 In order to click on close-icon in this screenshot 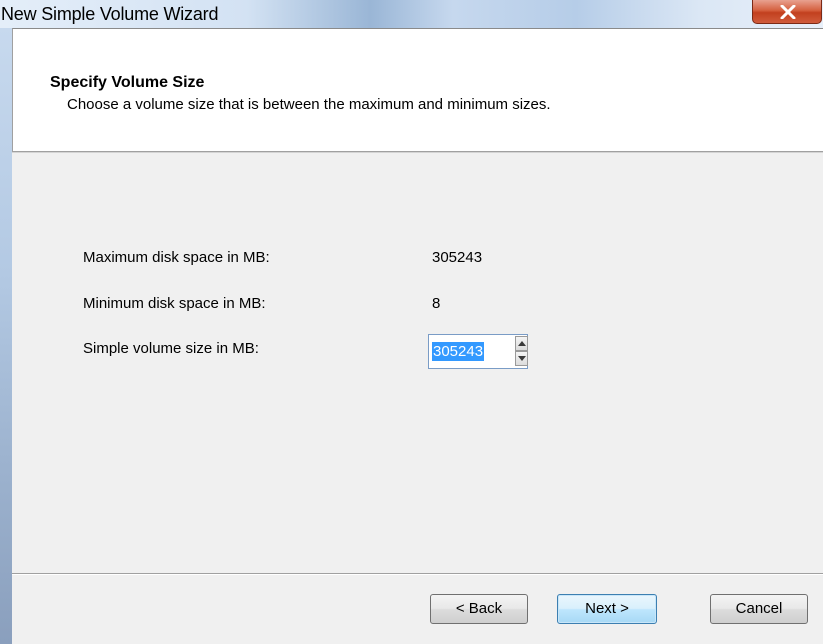, I will do `click(788, 12)`.